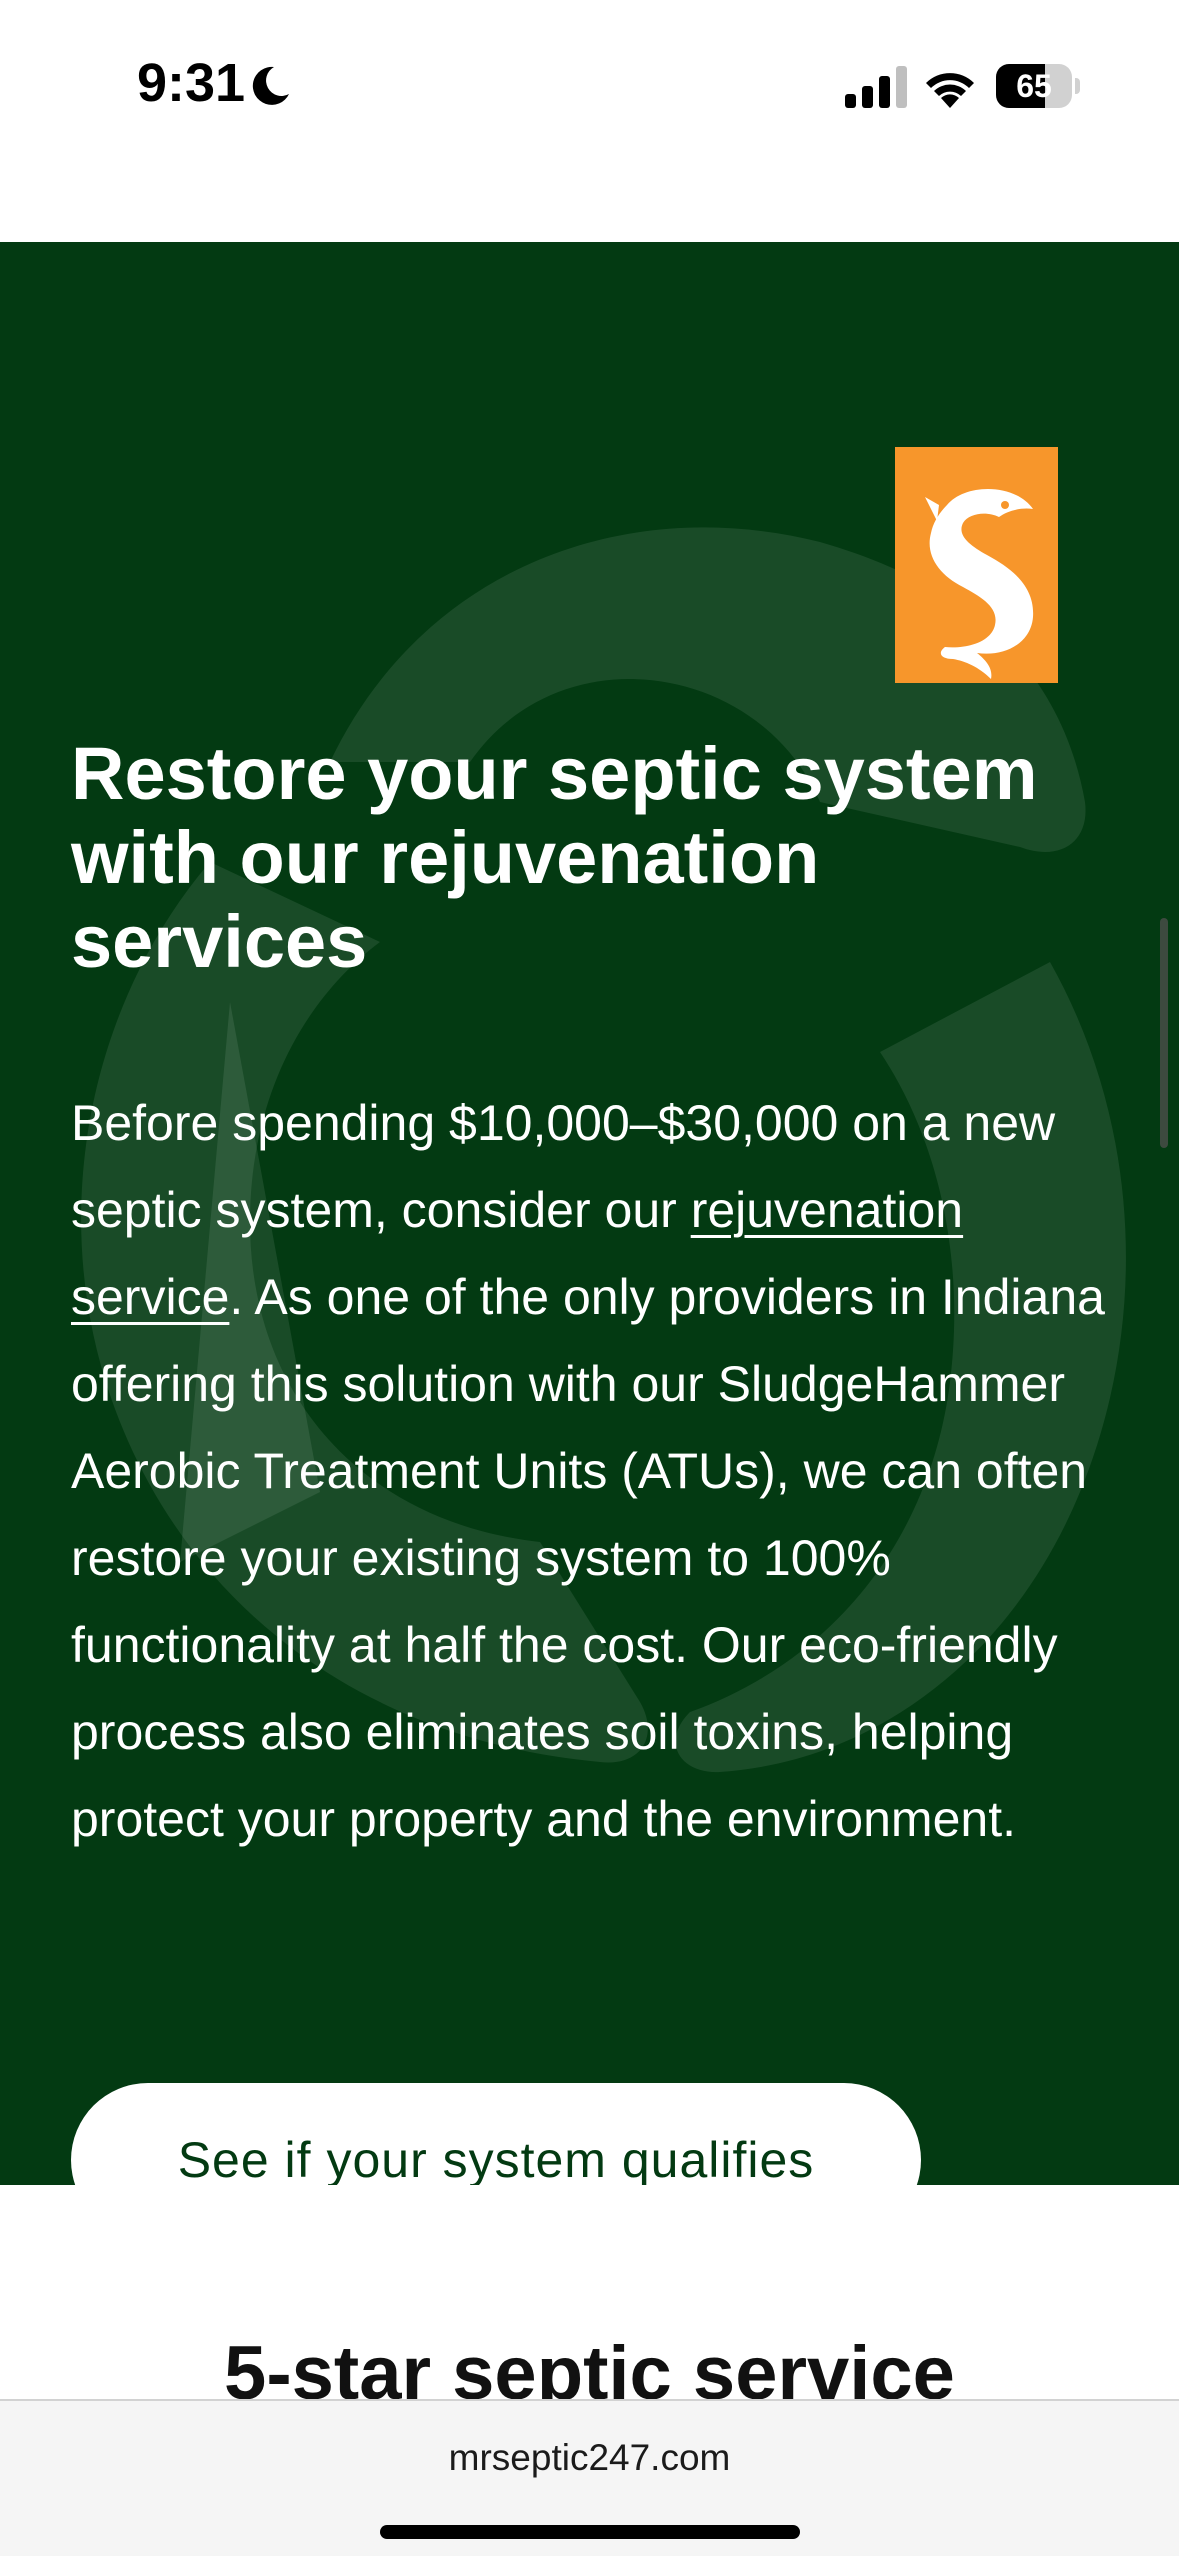 The height and width of the screenshot is (2556, 1179). I want to click on url-text: mrseptic247.com, so click(589, 2458).